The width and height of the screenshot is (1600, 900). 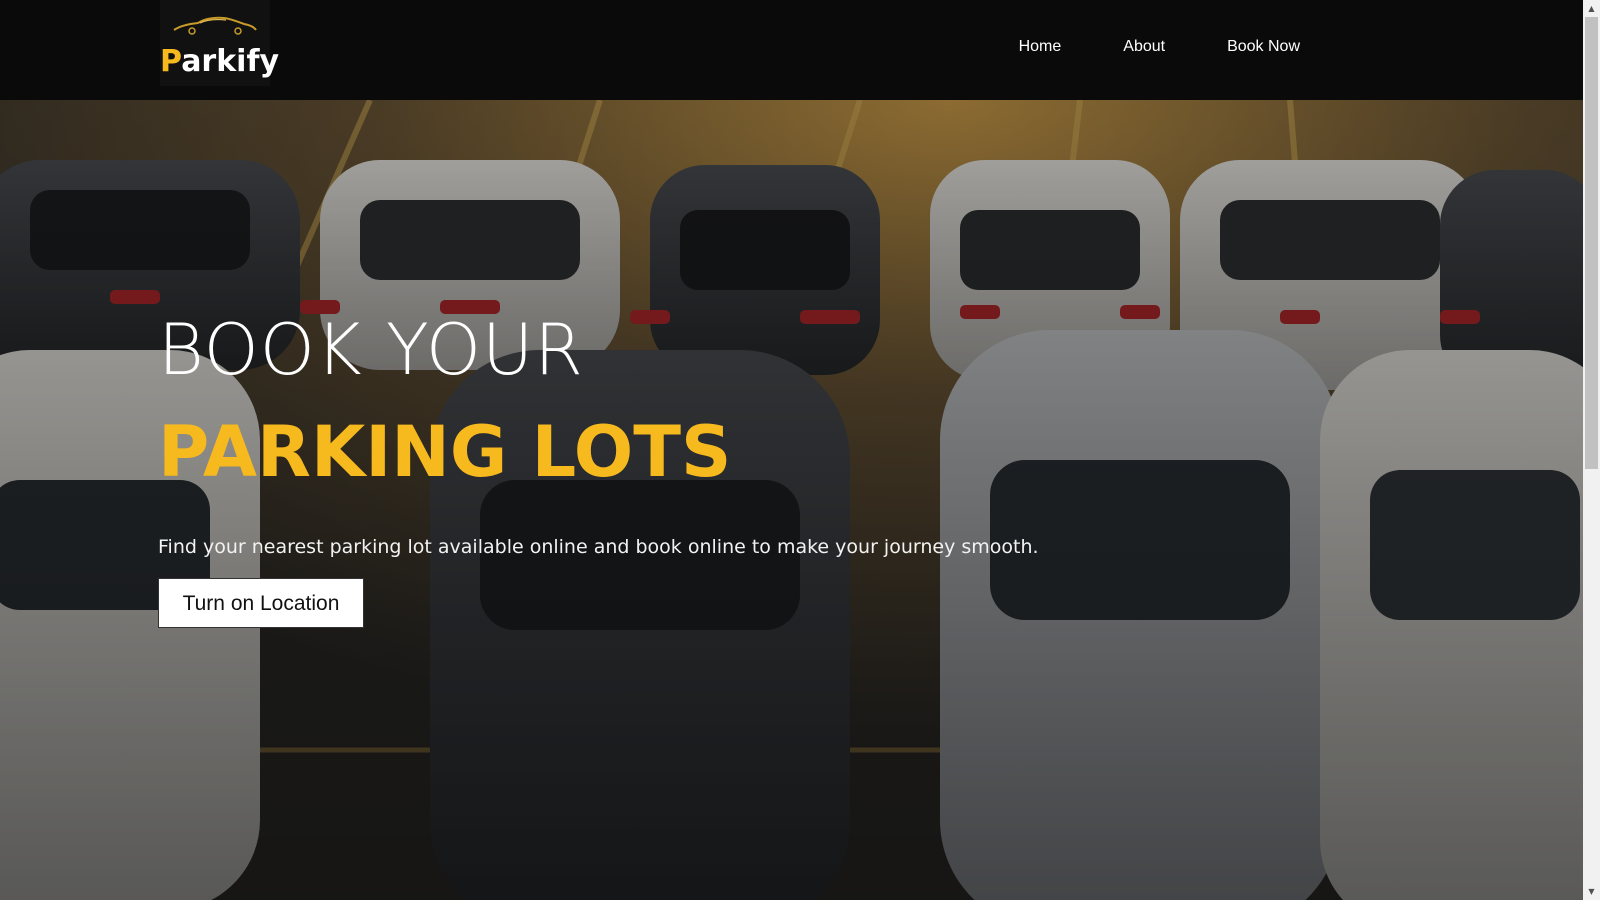 I want to click on logo-name: arkify, so click(x=230, y=61).